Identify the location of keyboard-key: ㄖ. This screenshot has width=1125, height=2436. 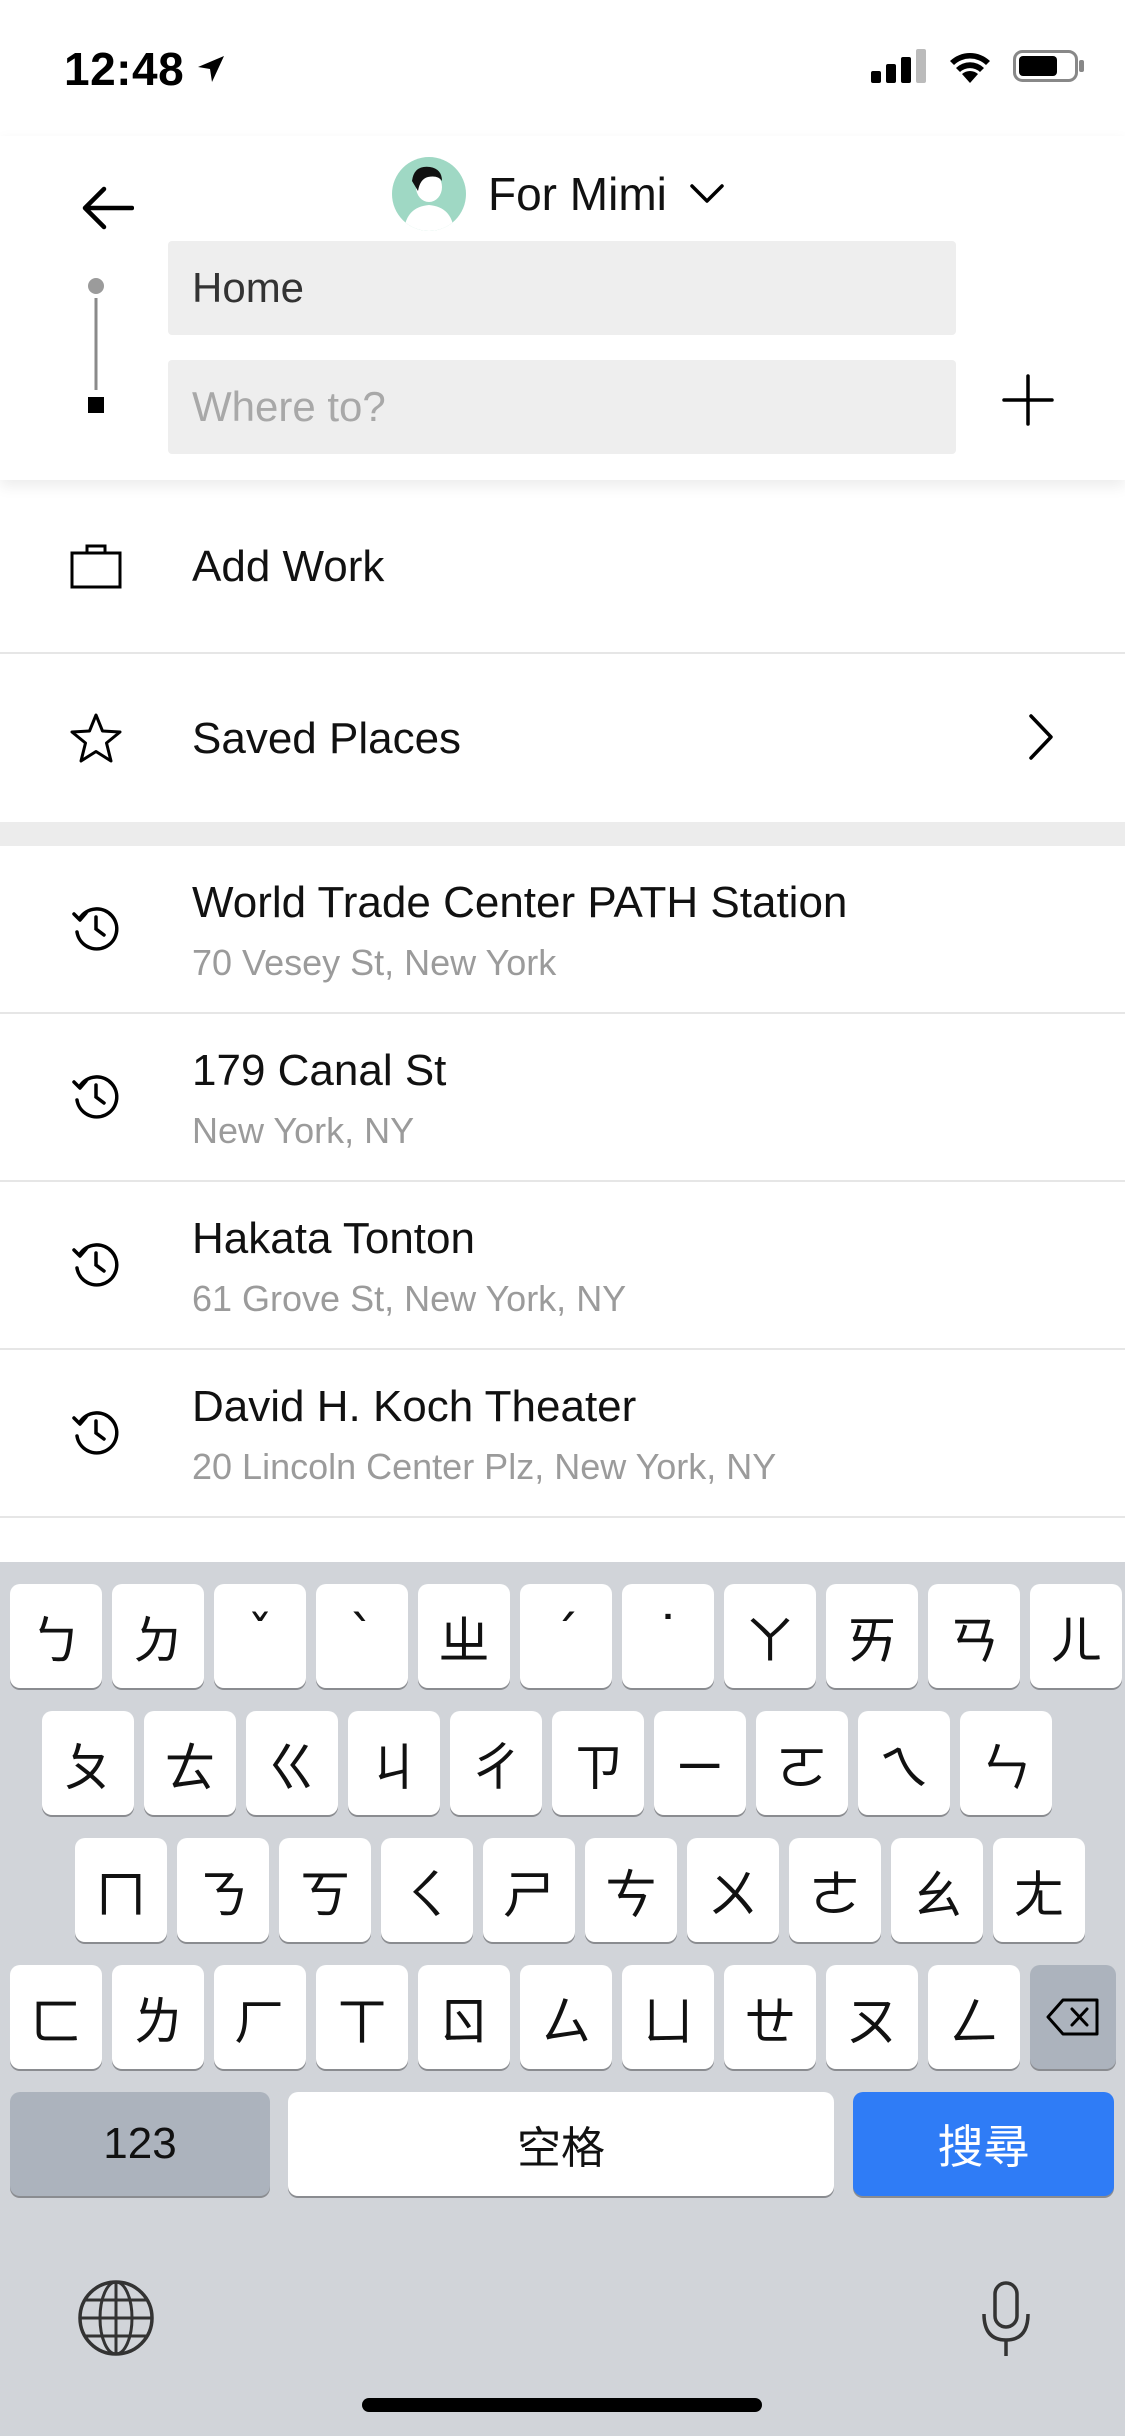
(464, 2017).